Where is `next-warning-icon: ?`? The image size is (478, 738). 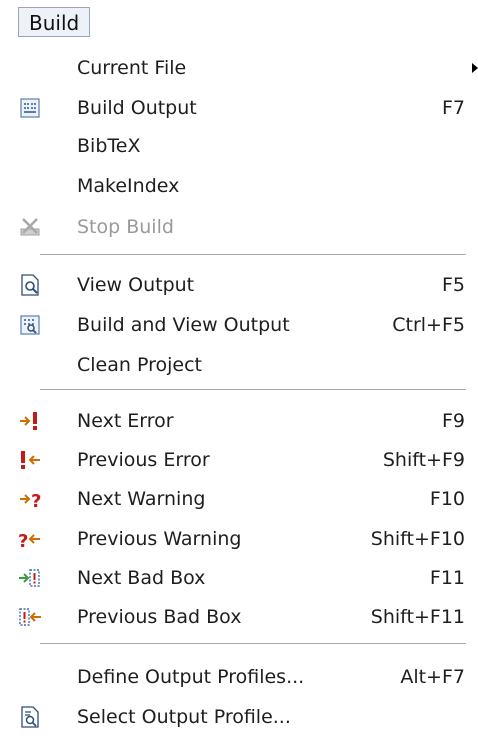
next-warning-icon: ? is located at coordinates (30, 501).